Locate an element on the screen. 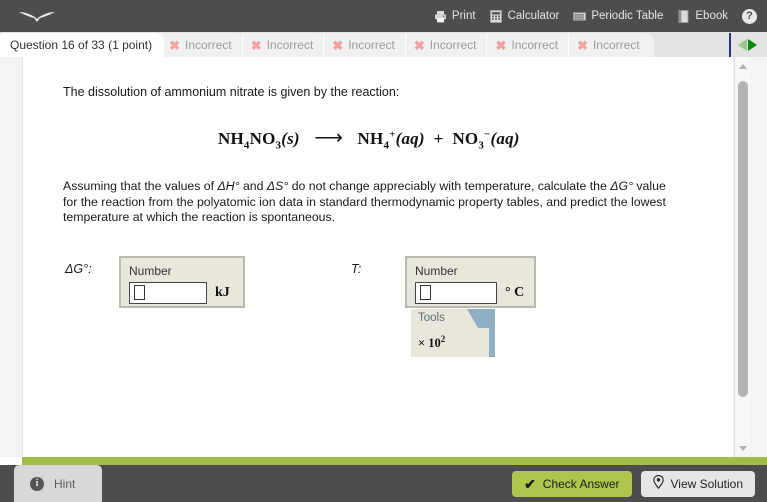 The height and width of the screenshot is (502, 767). gibbs-energy-unit: kJ is located at coordinates (222, 292).